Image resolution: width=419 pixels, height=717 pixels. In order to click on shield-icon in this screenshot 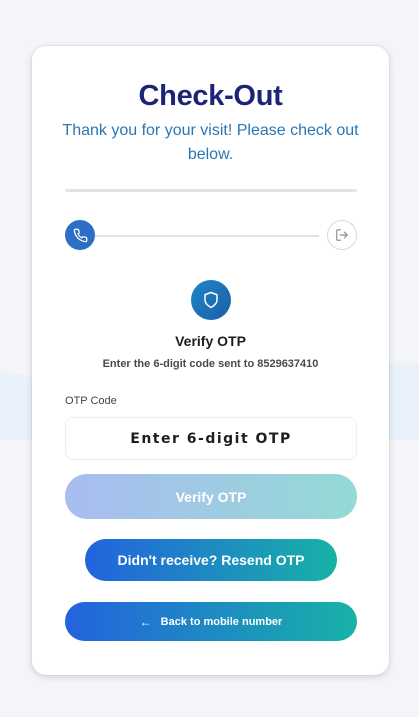, I will do `click(211, 300)`.